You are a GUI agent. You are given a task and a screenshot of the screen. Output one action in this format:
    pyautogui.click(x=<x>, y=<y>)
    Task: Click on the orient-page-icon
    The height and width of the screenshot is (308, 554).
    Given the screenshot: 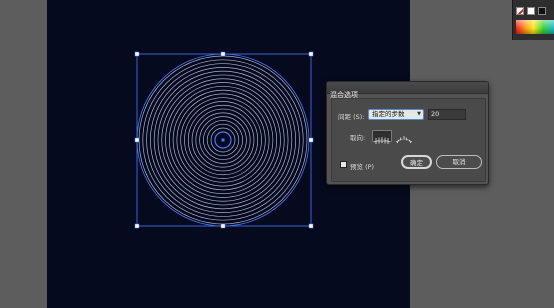 What is the action you would take?
    pyautogui.click(x=382, y=140)
    